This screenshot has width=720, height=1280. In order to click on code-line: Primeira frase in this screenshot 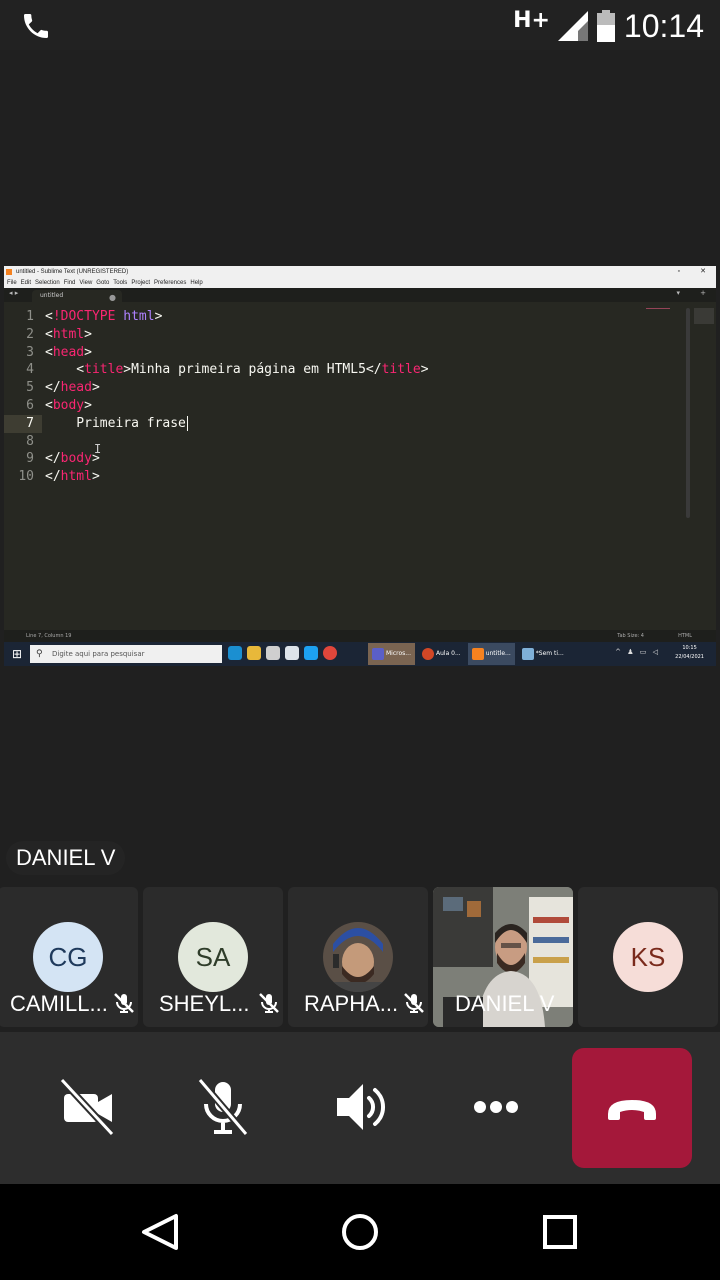, I will do `click(116, 423)`.